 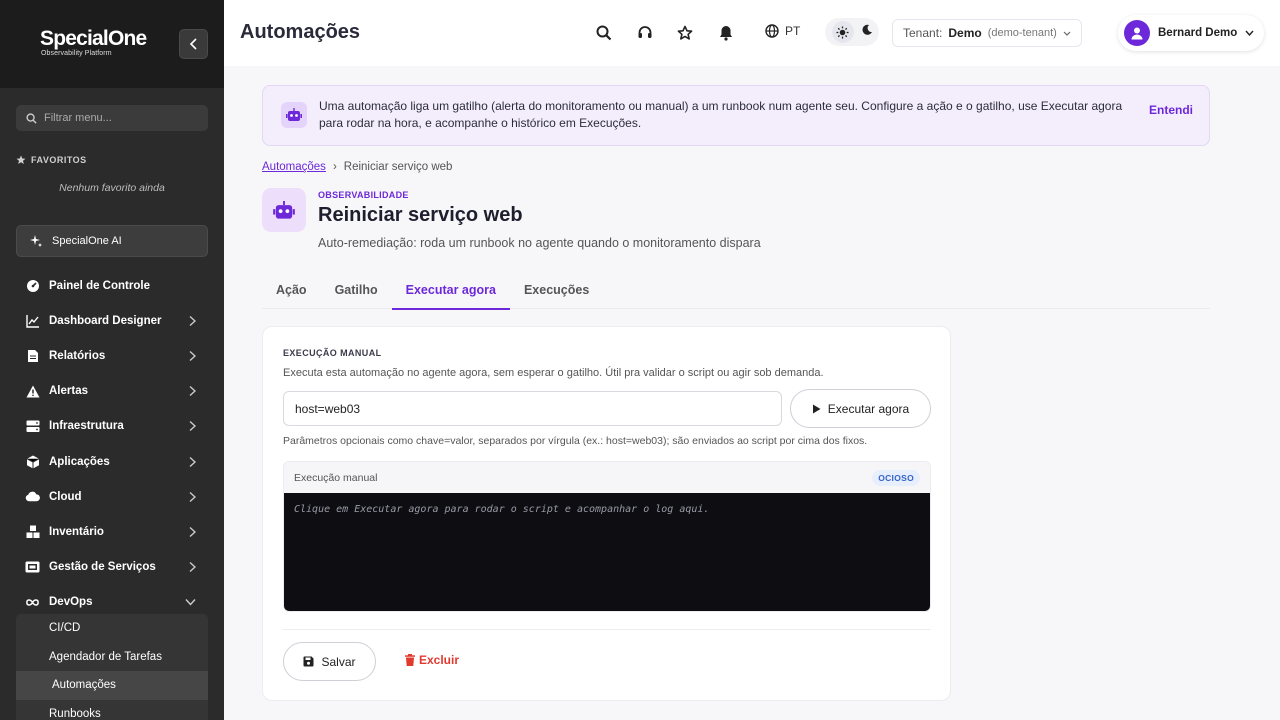 I want to click on sidebar-item-label: Aplicações, so click(x=79, y=461).